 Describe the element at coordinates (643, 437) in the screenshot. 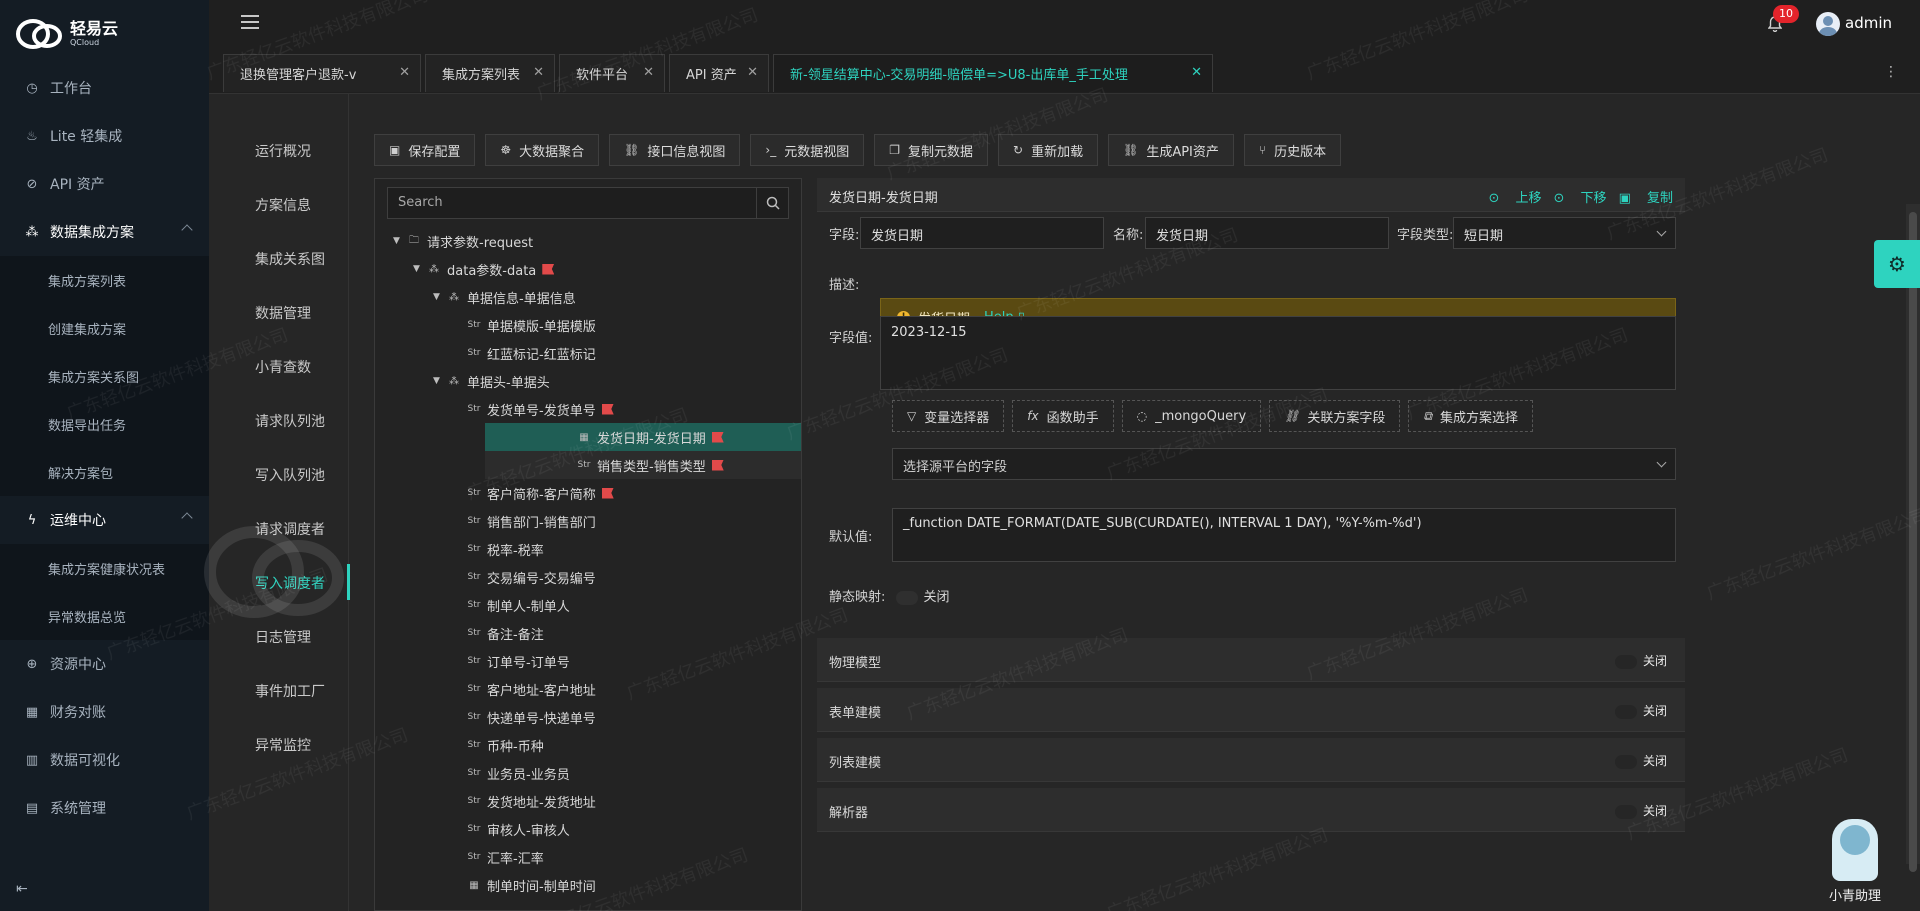

I see `tree-node: ▦ 发货日期-发货日期` at that location.